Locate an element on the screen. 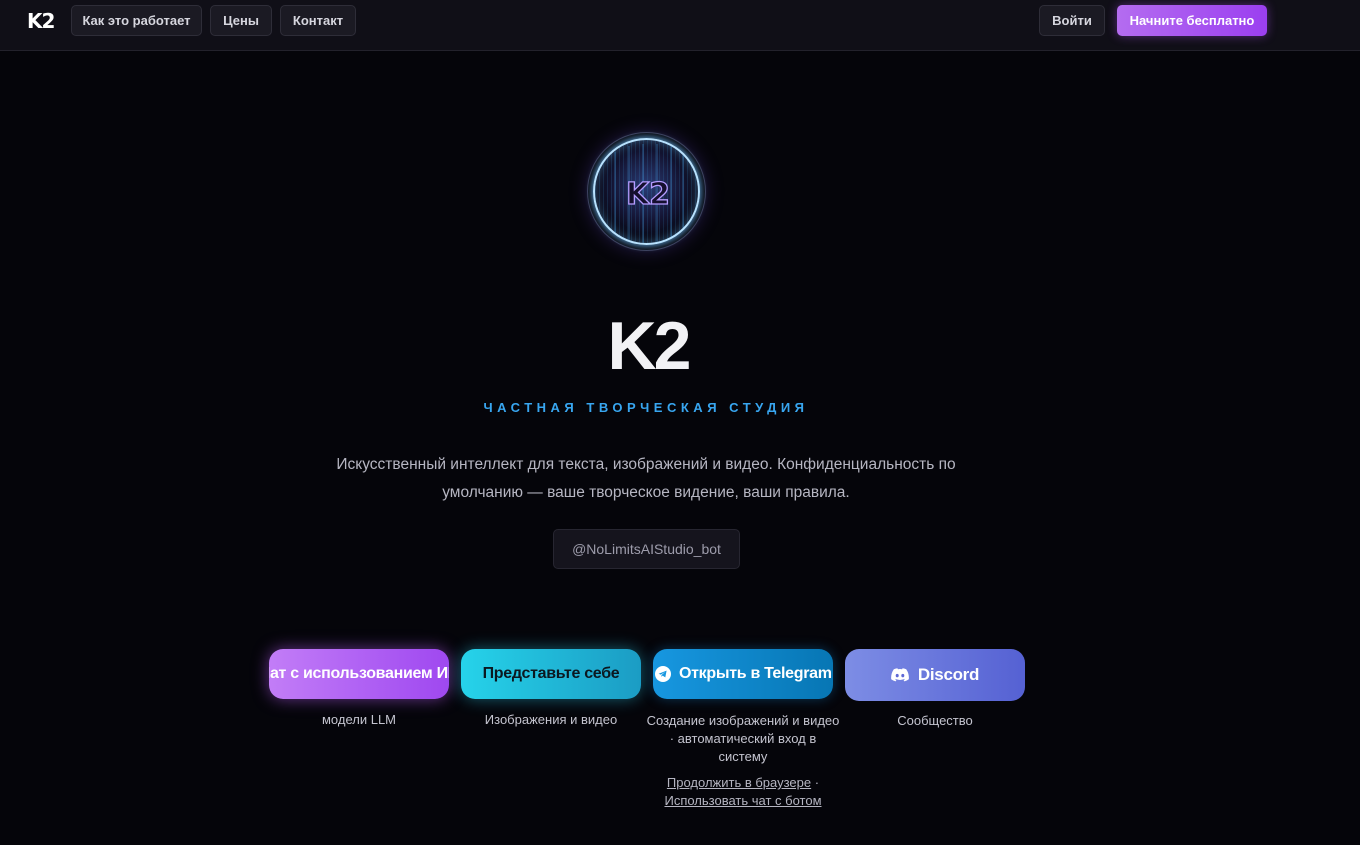  open-telegram-button: Открыть в Telegram is located at coordinates (743, 674).